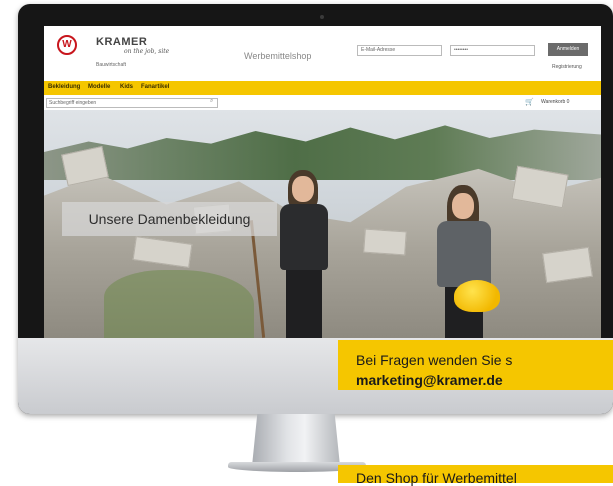 This screenshot has width=613, height=486. I want to click on contact-email-link: marketing@kramer.de, so click(429, 380).